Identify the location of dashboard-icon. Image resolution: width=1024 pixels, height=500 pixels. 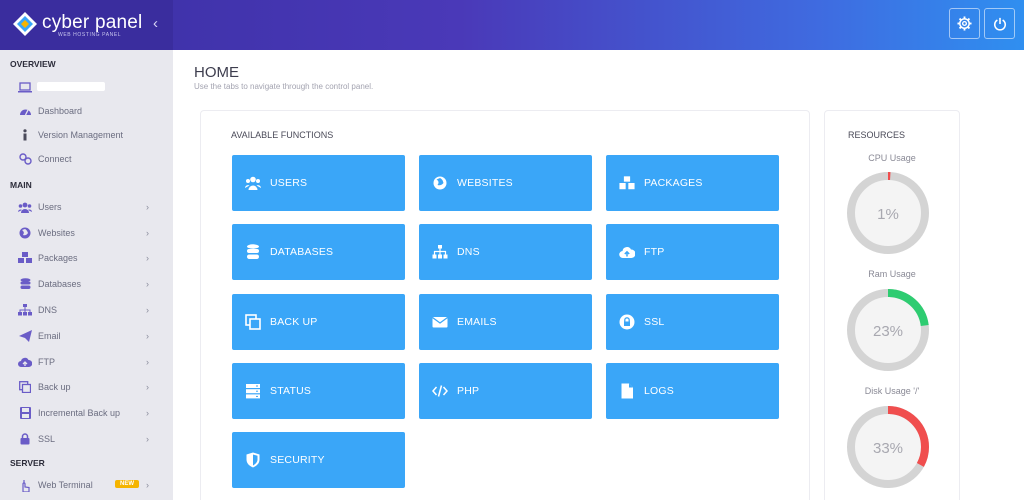
(25, 111).